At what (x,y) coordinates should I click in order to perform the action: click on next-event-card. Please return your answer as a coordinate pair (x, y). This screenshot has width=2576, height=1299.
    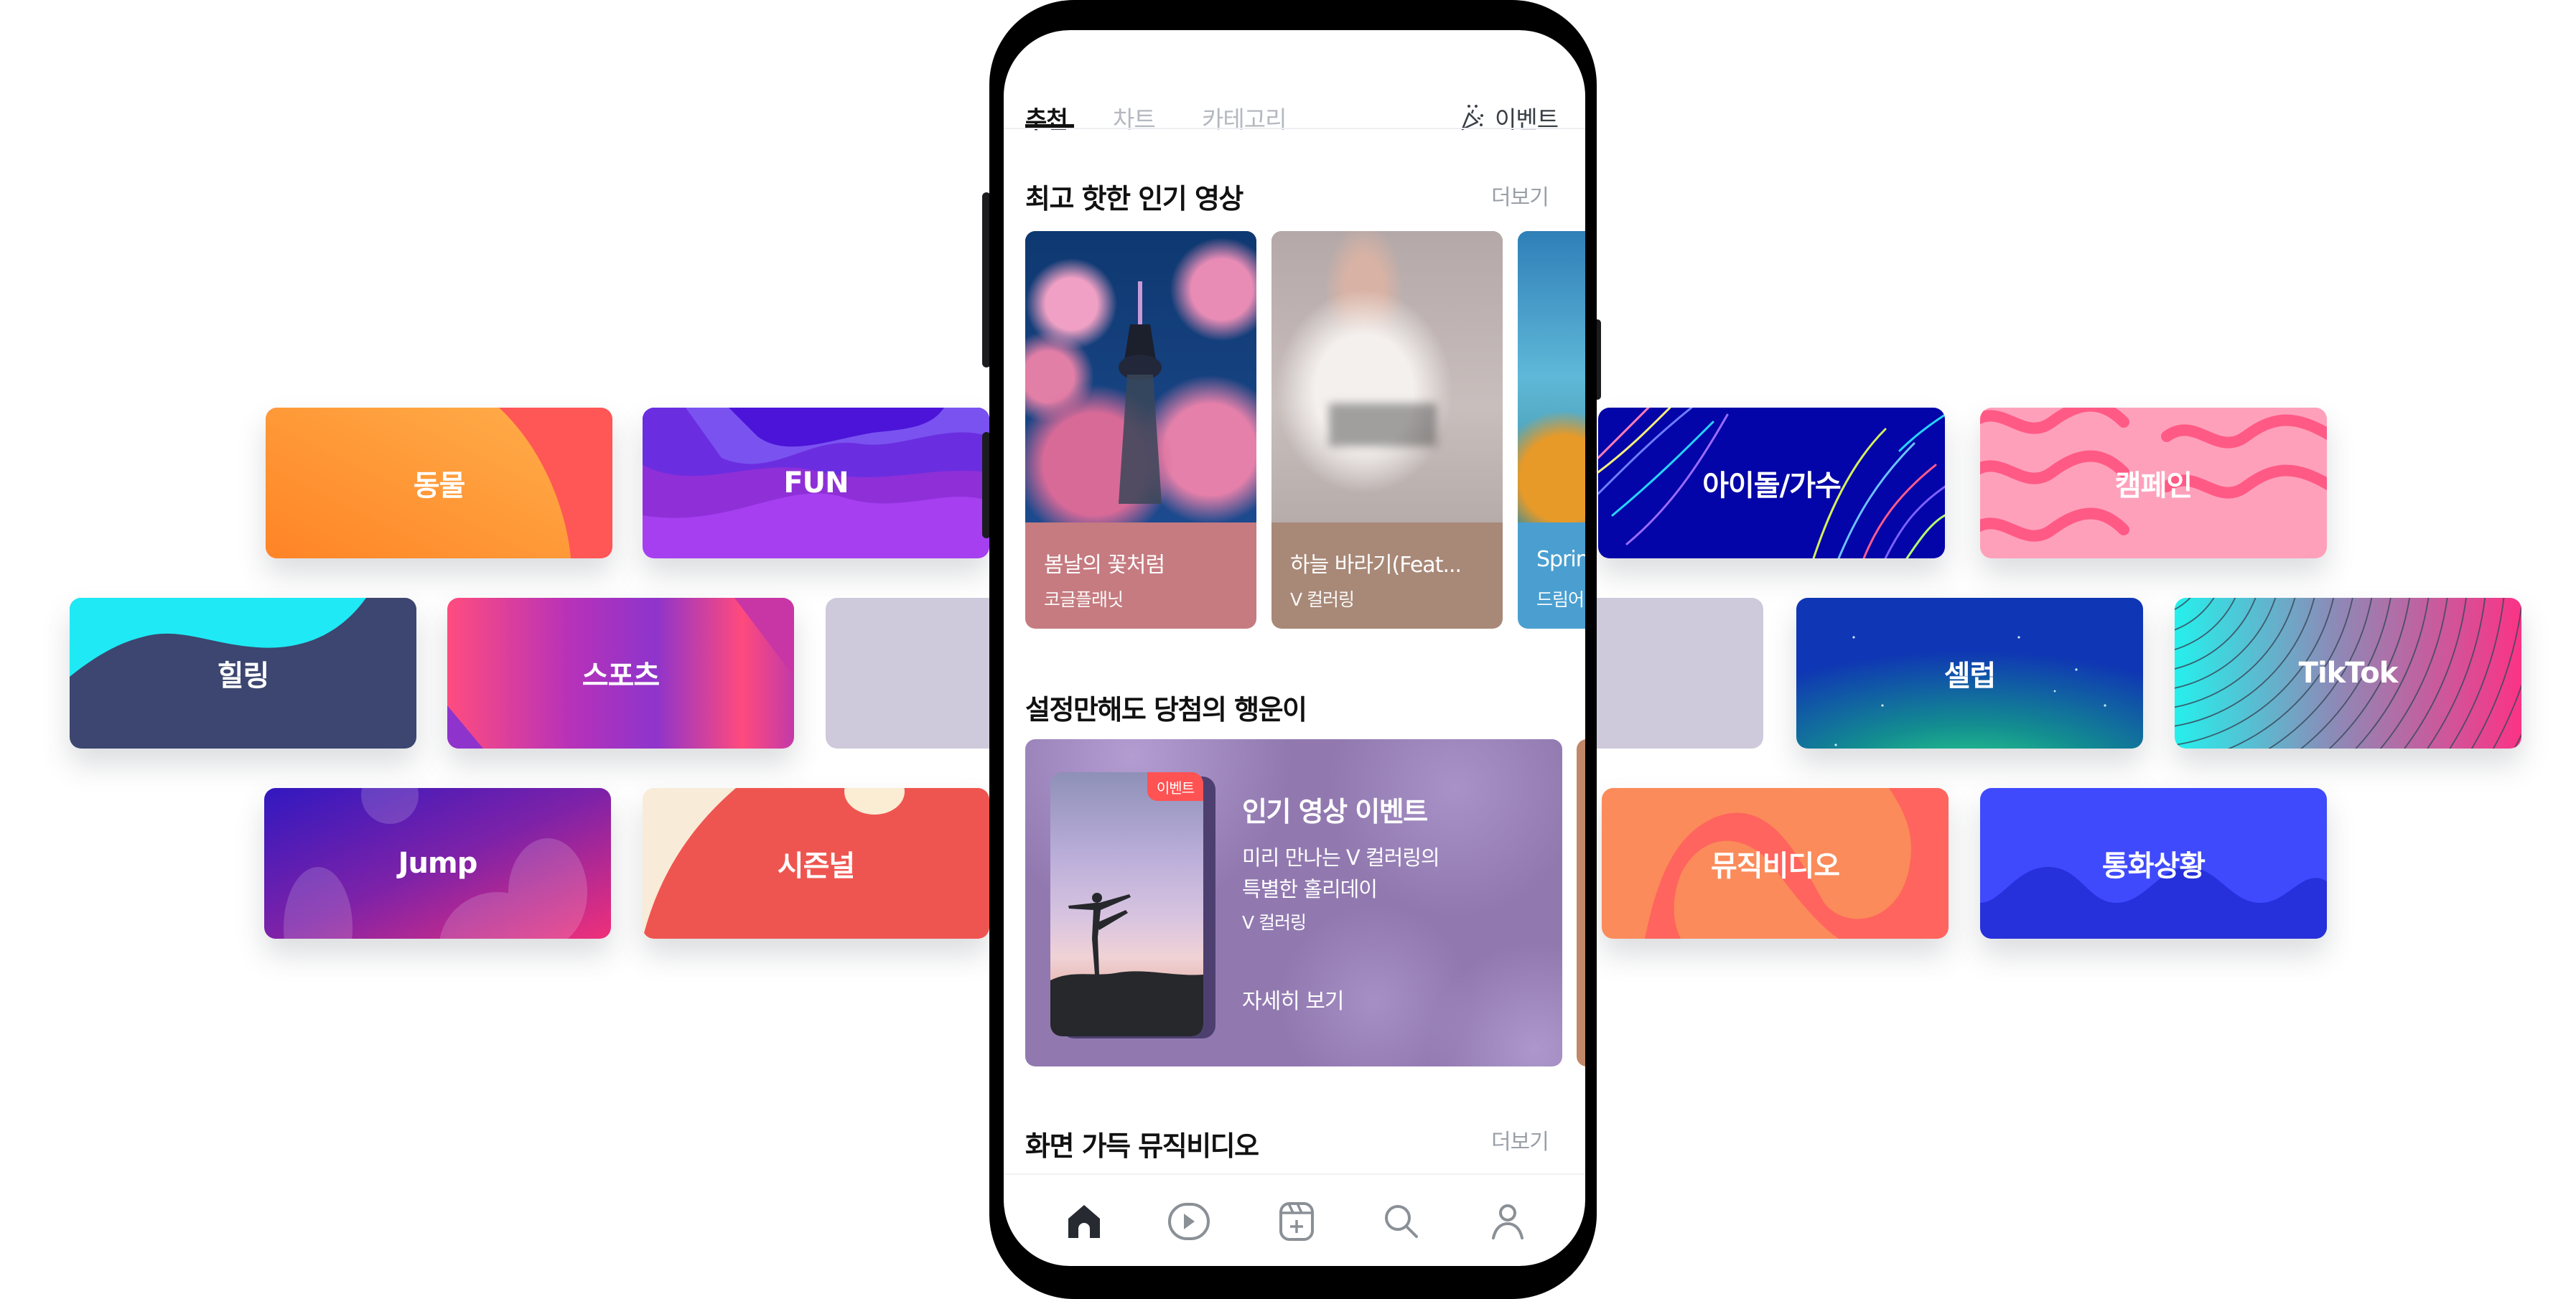
    Looking at the image, I should click on (1581, 902).